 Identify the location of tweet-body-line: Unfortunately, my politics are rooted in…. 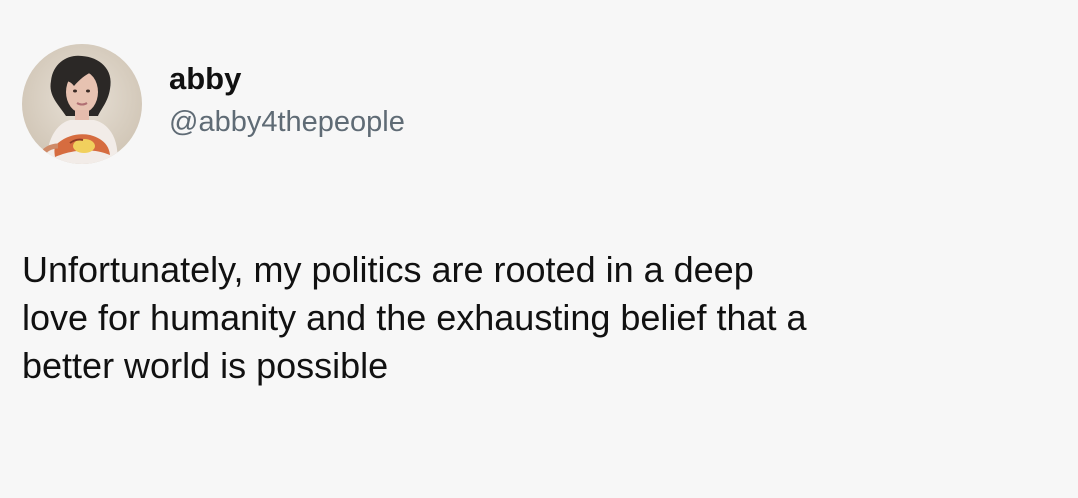
(388, 269).